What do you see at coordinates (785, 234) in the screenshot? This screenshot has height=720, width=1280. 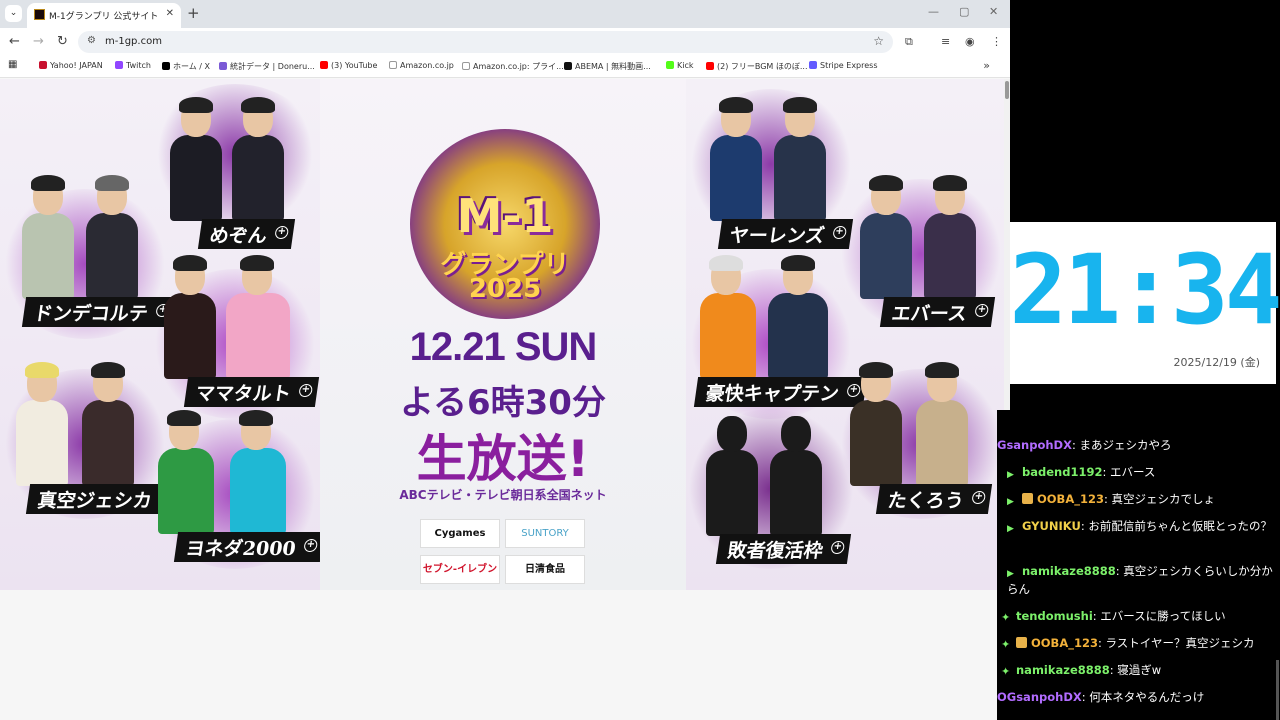 I see `combo-name-banner: ヤーレンズ +` at bounding box center [785, 234].